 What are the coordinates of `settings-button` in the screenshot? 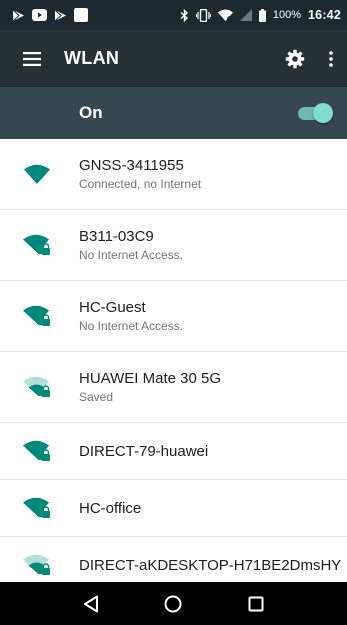 It's located at (295, 58).